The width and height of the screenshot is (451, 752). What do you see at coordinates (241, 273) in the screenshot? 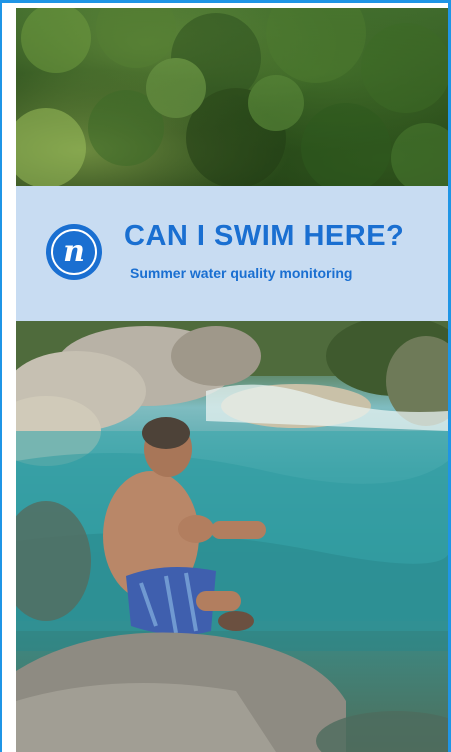
I see `banner-subtitle: Summer water quality monitoring` at bounding box center [241, 273].